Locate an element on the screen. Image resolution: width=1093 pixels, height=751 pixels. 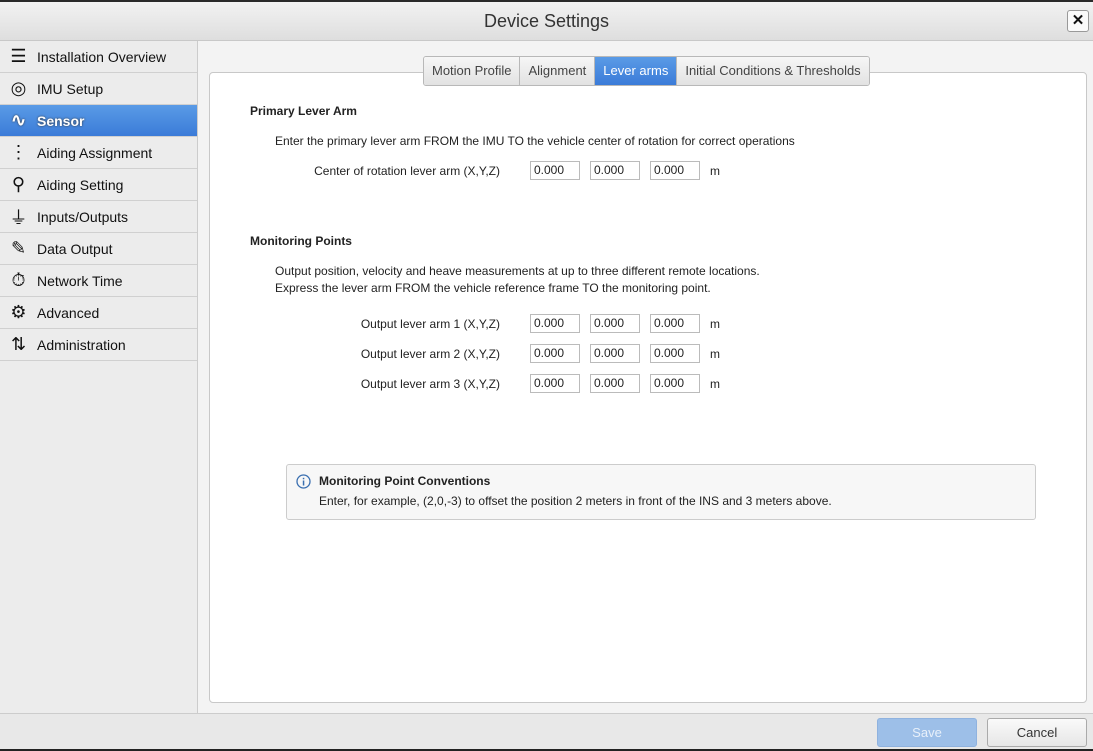
document-pen-icon: ✎ is located at coordinates (18, 248).